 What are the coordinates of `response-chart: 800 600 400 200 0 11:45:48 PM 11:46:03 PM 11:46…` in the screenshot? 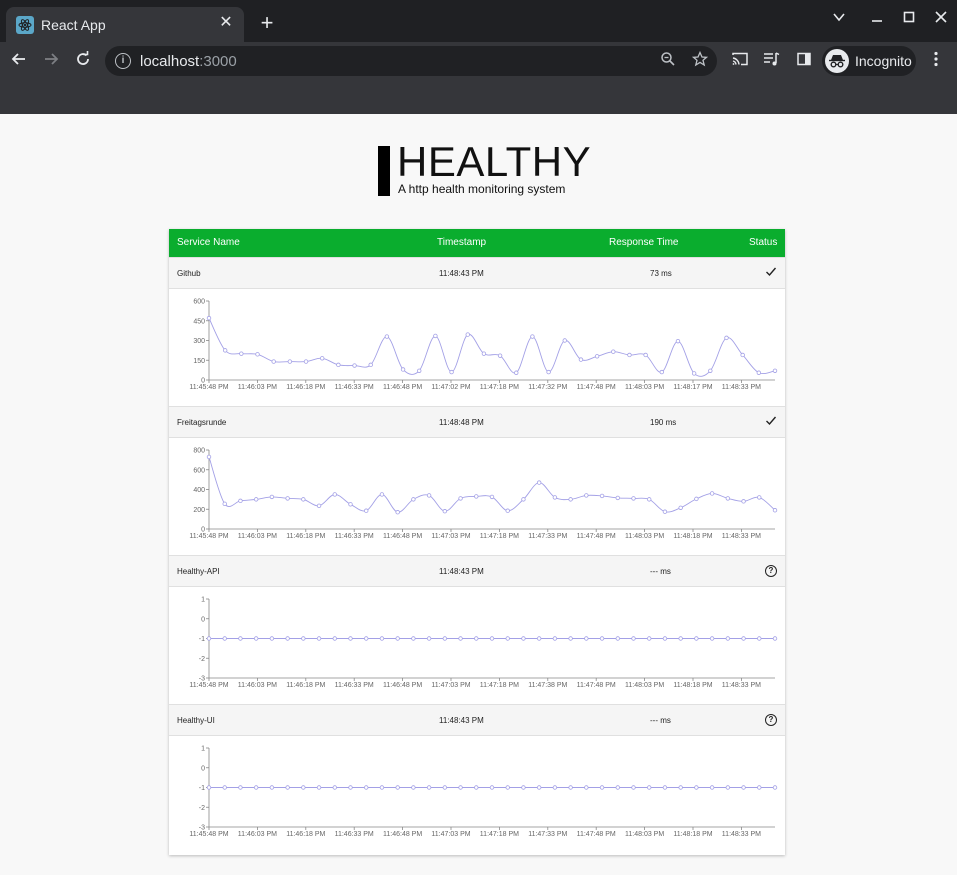 It's located at (477, 496).